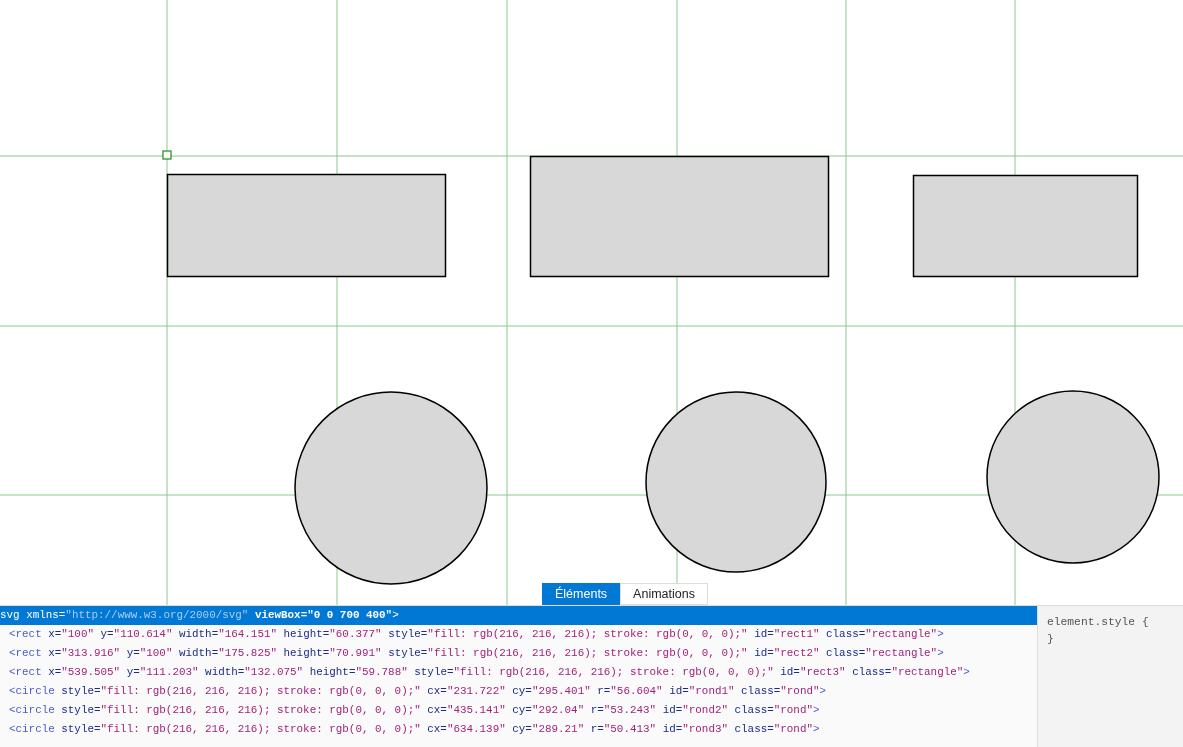  Describe the element at coordinates (518, 672) in the screenshot. I see `dom-node-line: <rect x="539.505" y="111.203" width="132.075" height="59.788" style="fill: rgb(216, 216, 216); stroke: rgb(0, 0, 0);" id="rect3" class="rectangle">` at that location.